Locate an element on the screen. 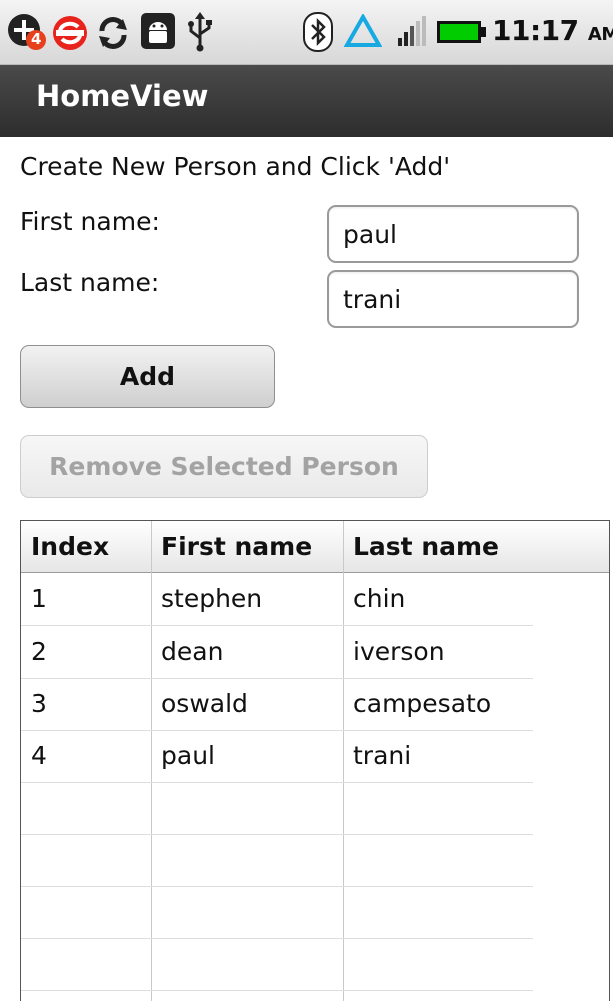 The width and height of the screenshot is (613, 1001). status-bar: 4 11:17 AM is located at coordinates (306, 32).